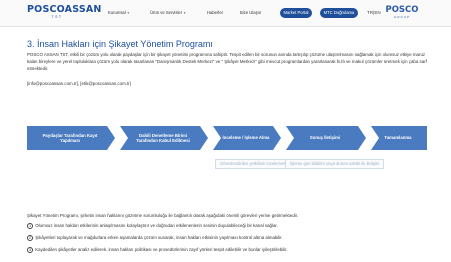 Image resolution: width=451 pixels, height=262 pixels. I want to click on nav-label: Bize Ulaşın, so click(251, 12).